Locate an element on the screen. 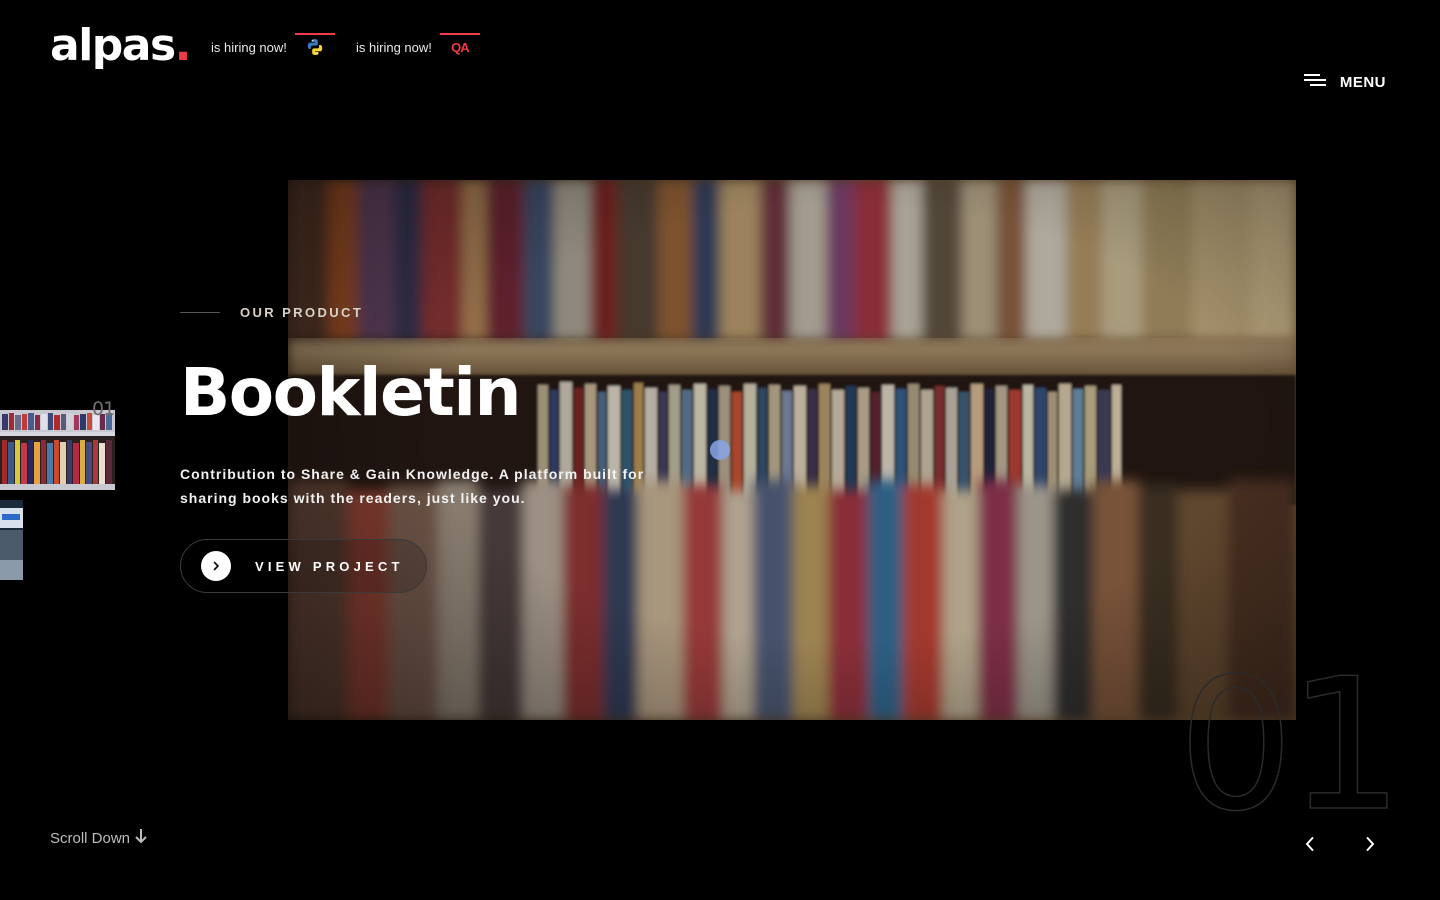 The image size is (1440, 900). scroll-down-label: Scroll Down is located at coordinates (90, 838).